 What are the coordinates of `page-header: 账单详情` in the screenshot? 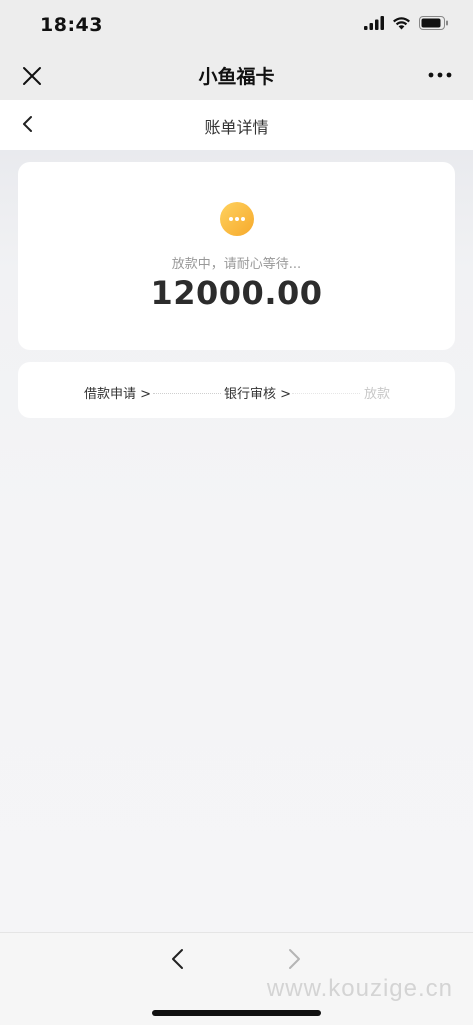 It's located at (236, 125).